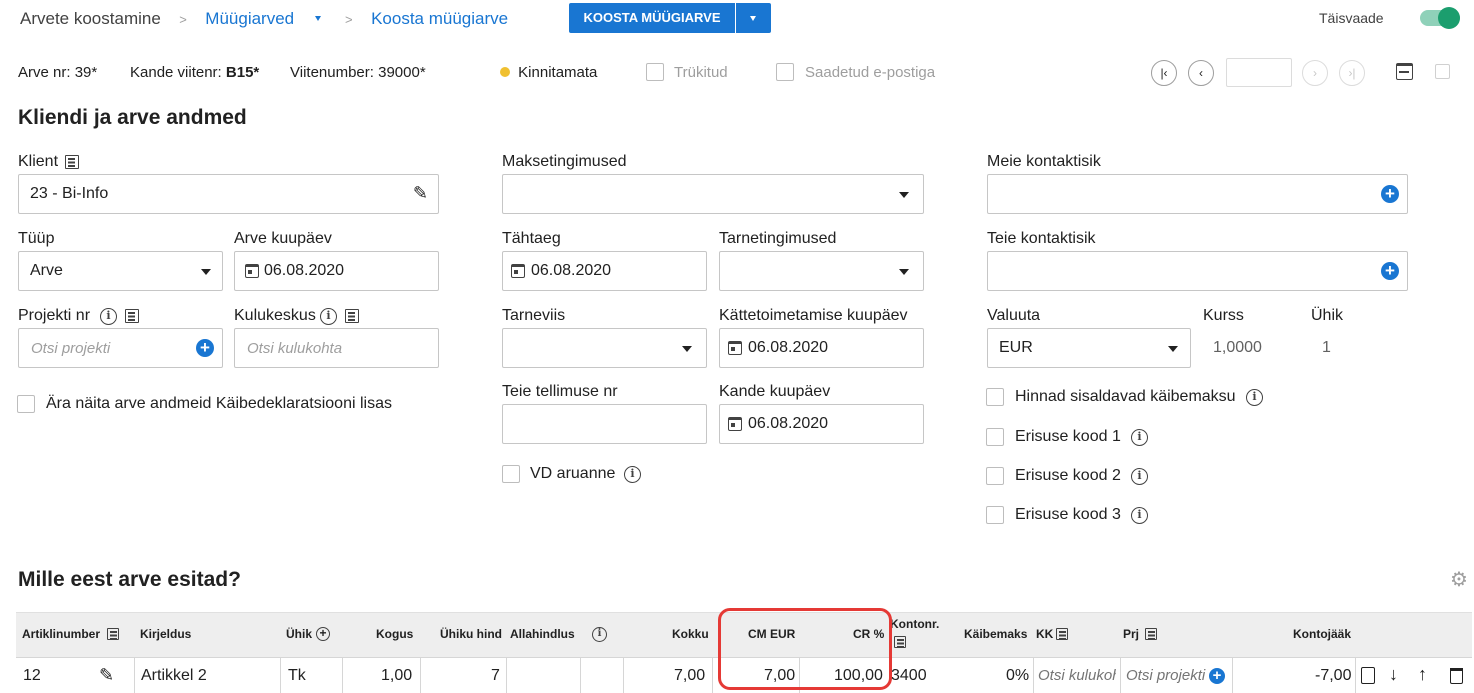 The image size is (1474, 693). I want to click on column-article: Artiklinumber, so click(61, 634).